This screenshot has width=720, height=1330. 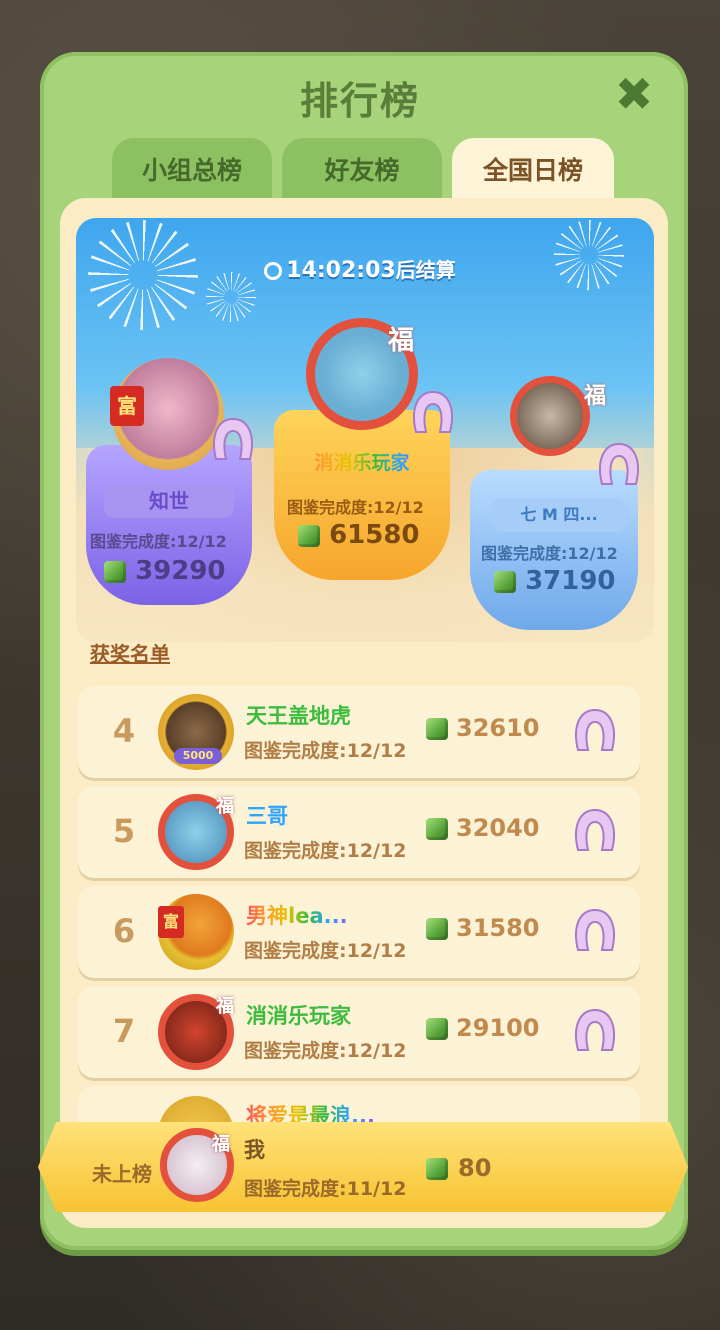 I want to click on list-item: 4 5000 天王盖地虎 图鉴完成度:12/12 32610, so click(x=359, y=732).